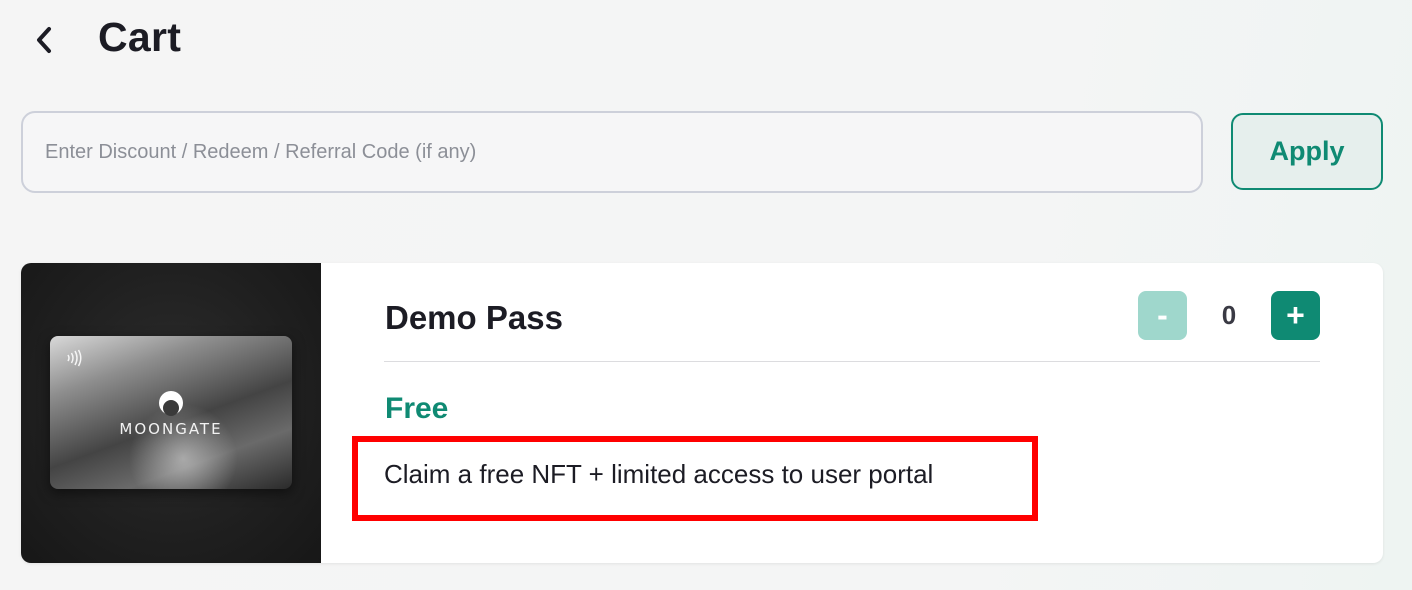 This screenshot has width=1412, height=590. Describe the element at coordinates (474, 317) in the screenshot. I see `product-name: Demo Pass` at that location.